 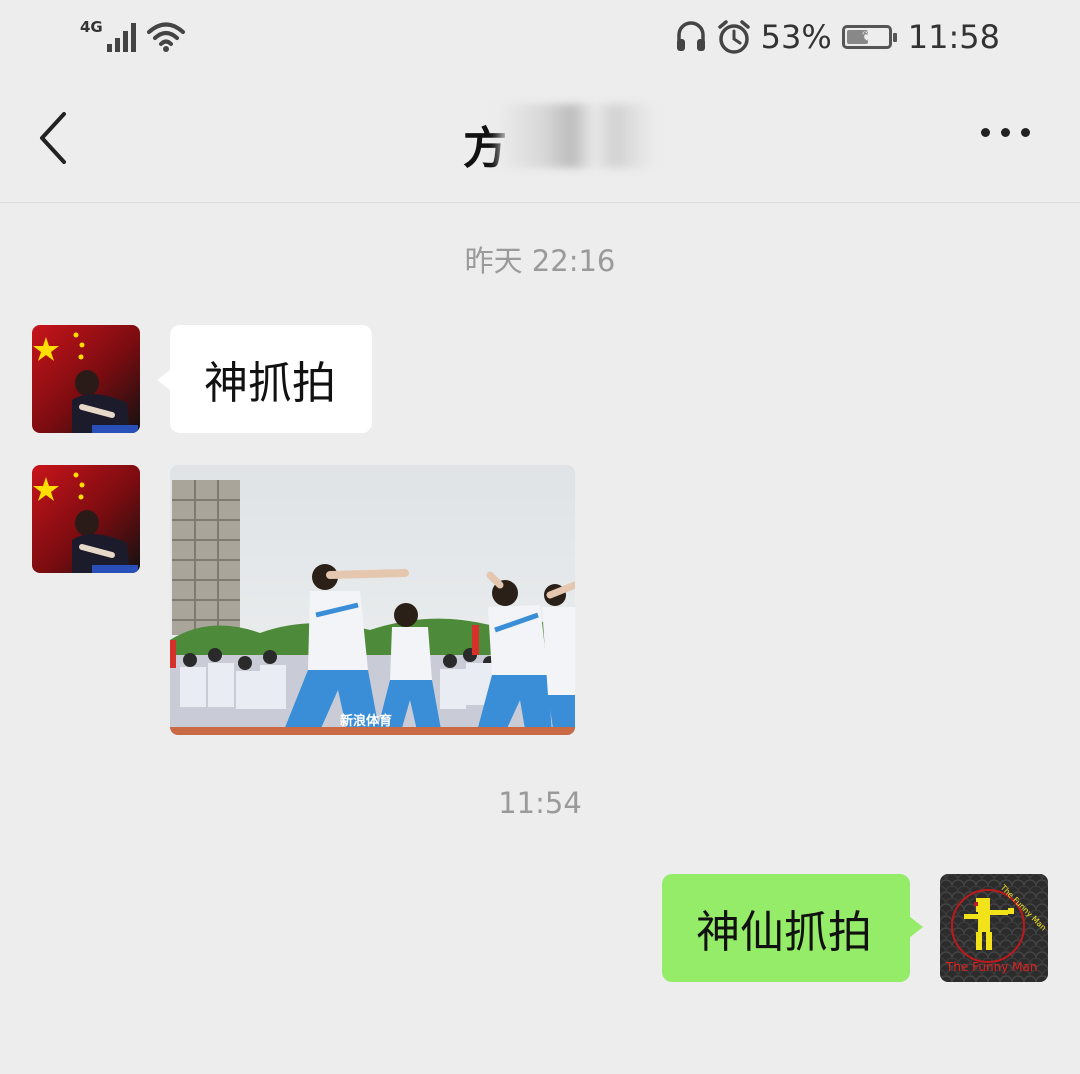 I want to click on chat-header: 方, so click(x=540, y=139).